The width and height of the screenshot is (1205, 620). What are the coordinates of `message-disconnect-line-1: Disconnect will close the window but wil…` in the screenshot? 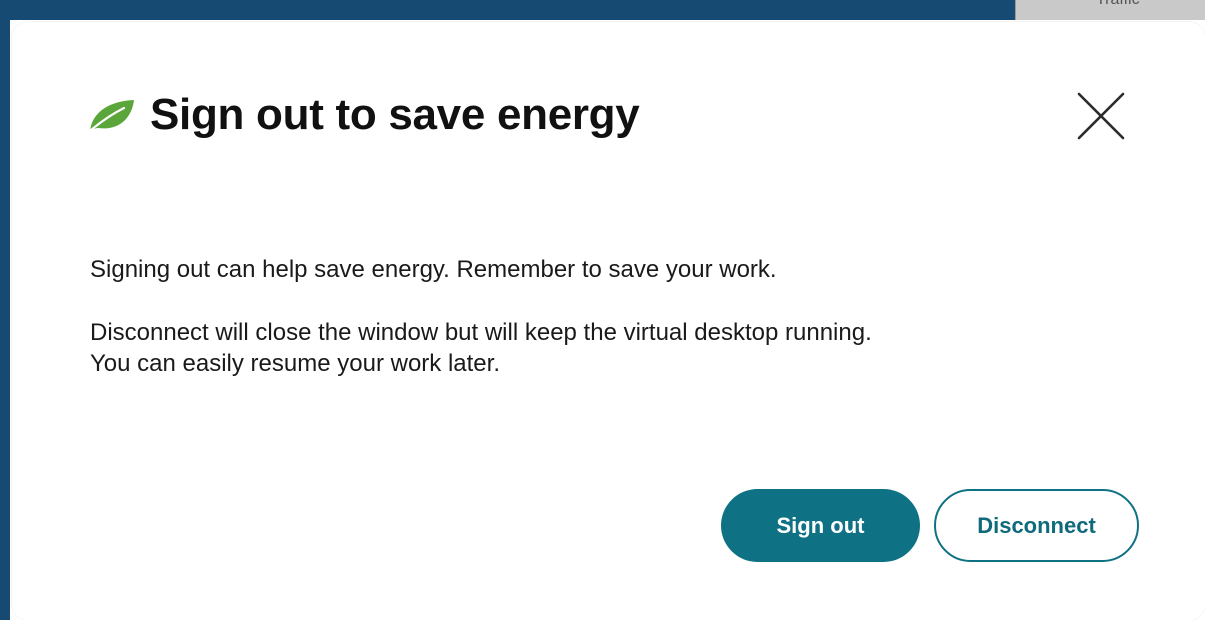 It's located at (481, 332).